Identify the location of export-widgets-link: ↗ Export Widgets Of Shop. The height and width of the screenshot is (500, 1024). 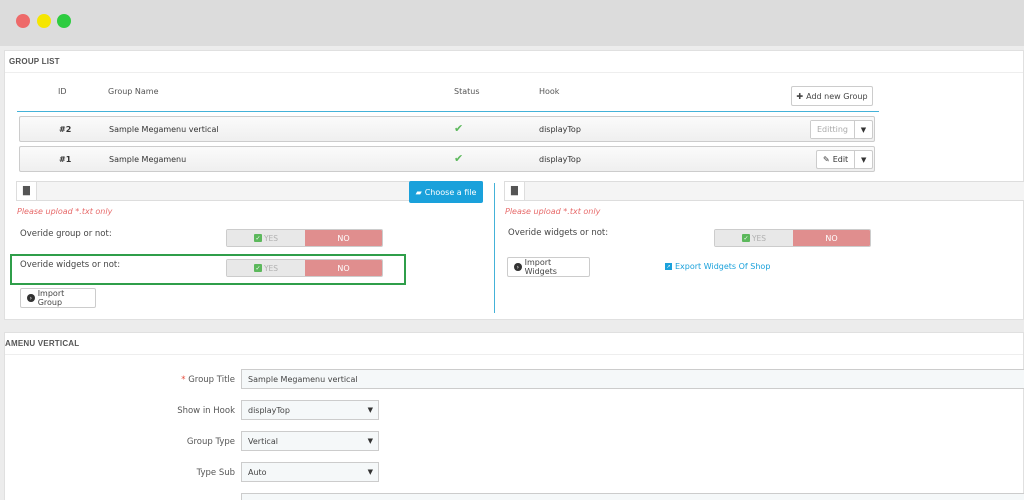
(717, 266).